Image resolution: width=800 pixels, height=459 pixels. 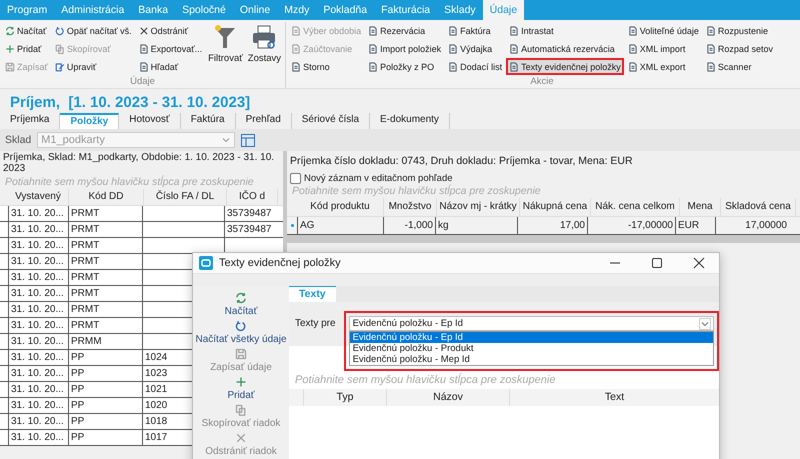 What do you see at coordinates (77, 389) in the screenshot?
I see `table-cell: PP` at bounding box center [77, 389].